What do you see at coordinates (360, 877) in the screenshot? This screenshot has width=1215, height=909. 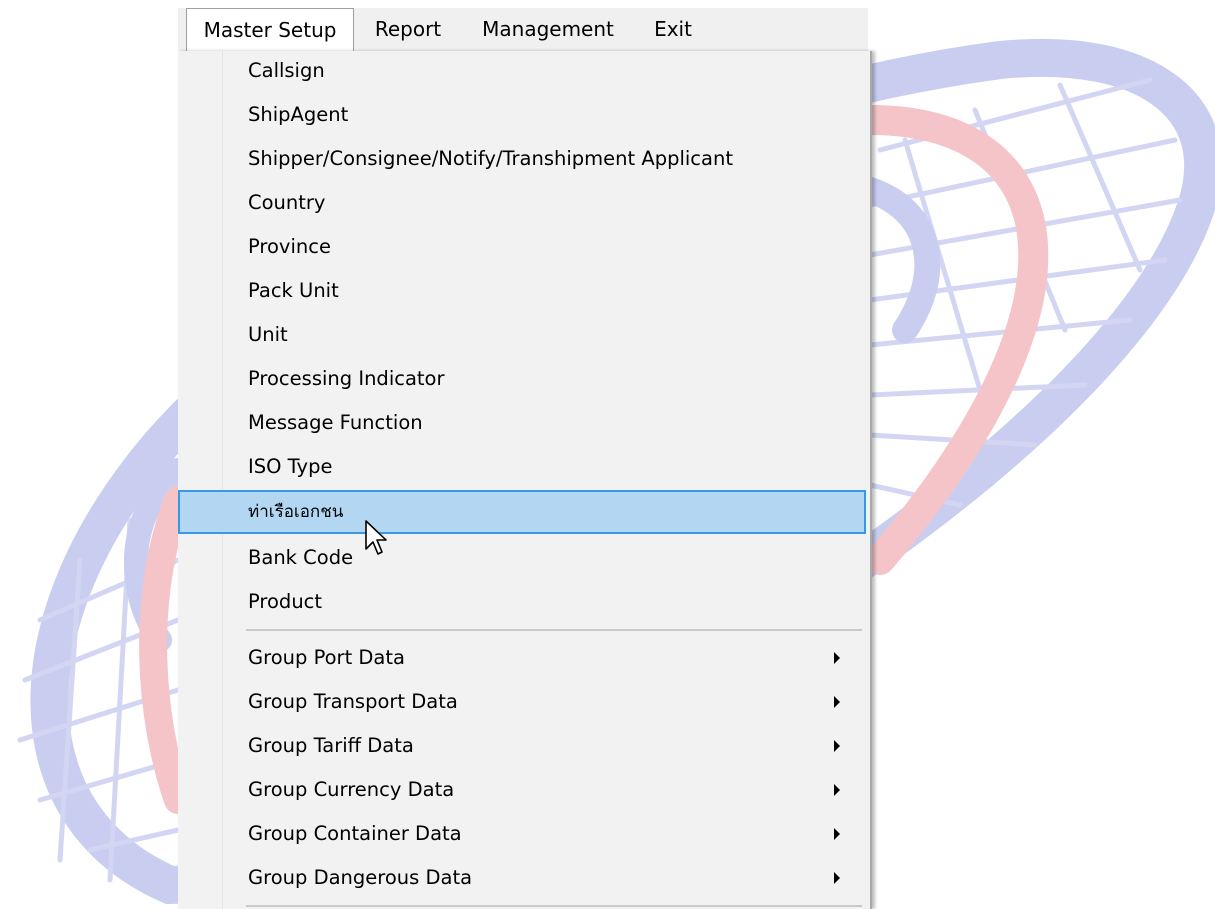 I see `menu-item-label: Group Dangerous Data` at bounding box center [360, 877].